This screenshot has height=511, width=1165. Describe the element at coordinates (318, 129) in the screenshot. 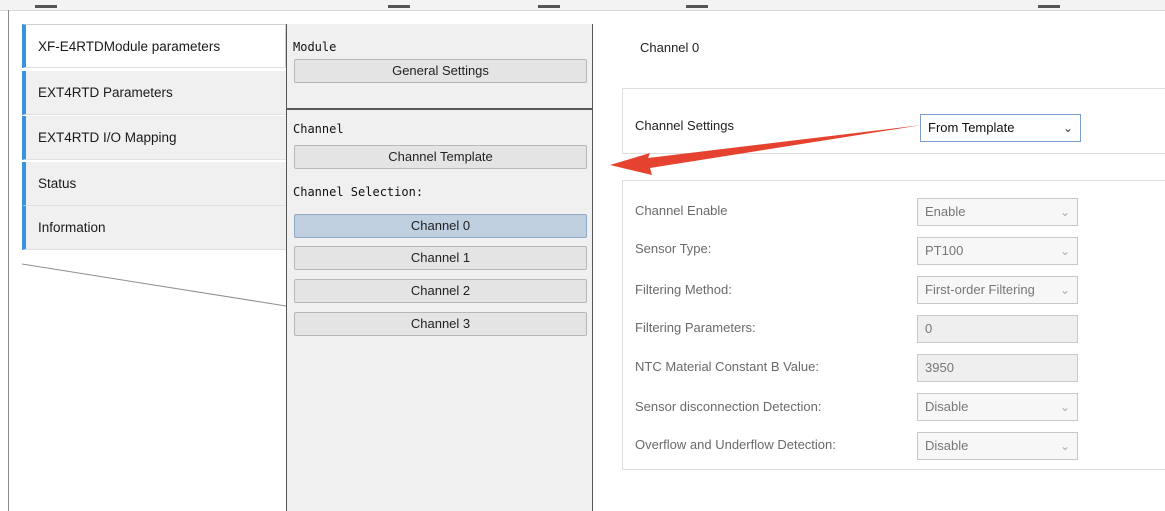

I see `channel-header: Channel` at that location.